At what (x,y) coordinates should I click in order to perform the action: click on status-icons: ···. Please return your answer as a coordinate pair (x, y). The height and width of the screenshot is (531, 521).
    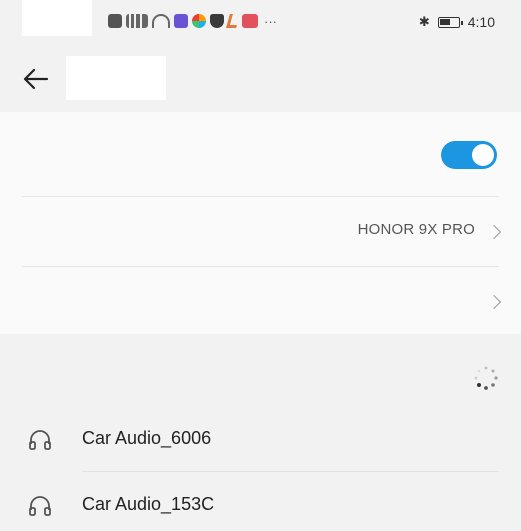
    Looking at the image, I should click on (192, 21).